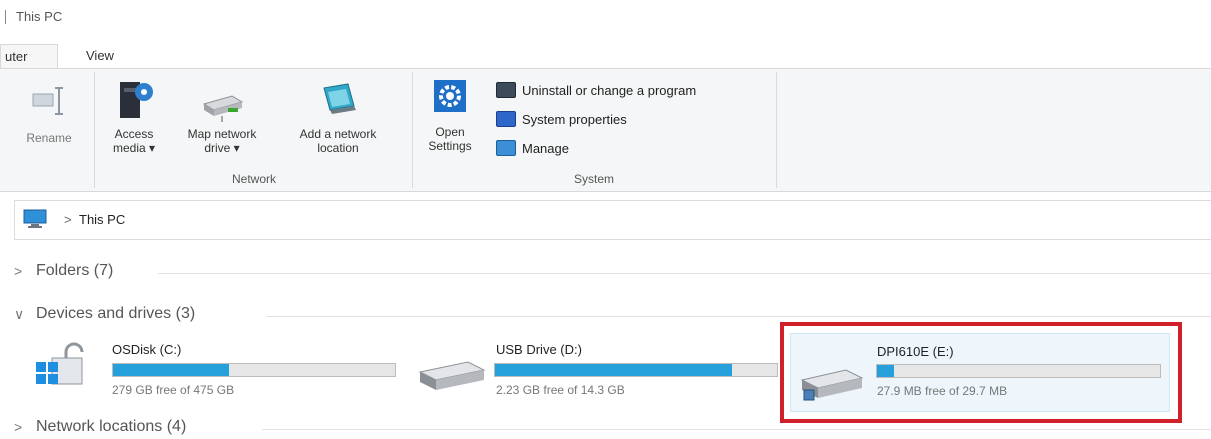 The width and height of the screenshot is (1211, 439). What do you see at coordinates (609, 90) in the screenshot?
I see `uninstall-label: Uninstall or change a program` at bounding box center [609, 90].